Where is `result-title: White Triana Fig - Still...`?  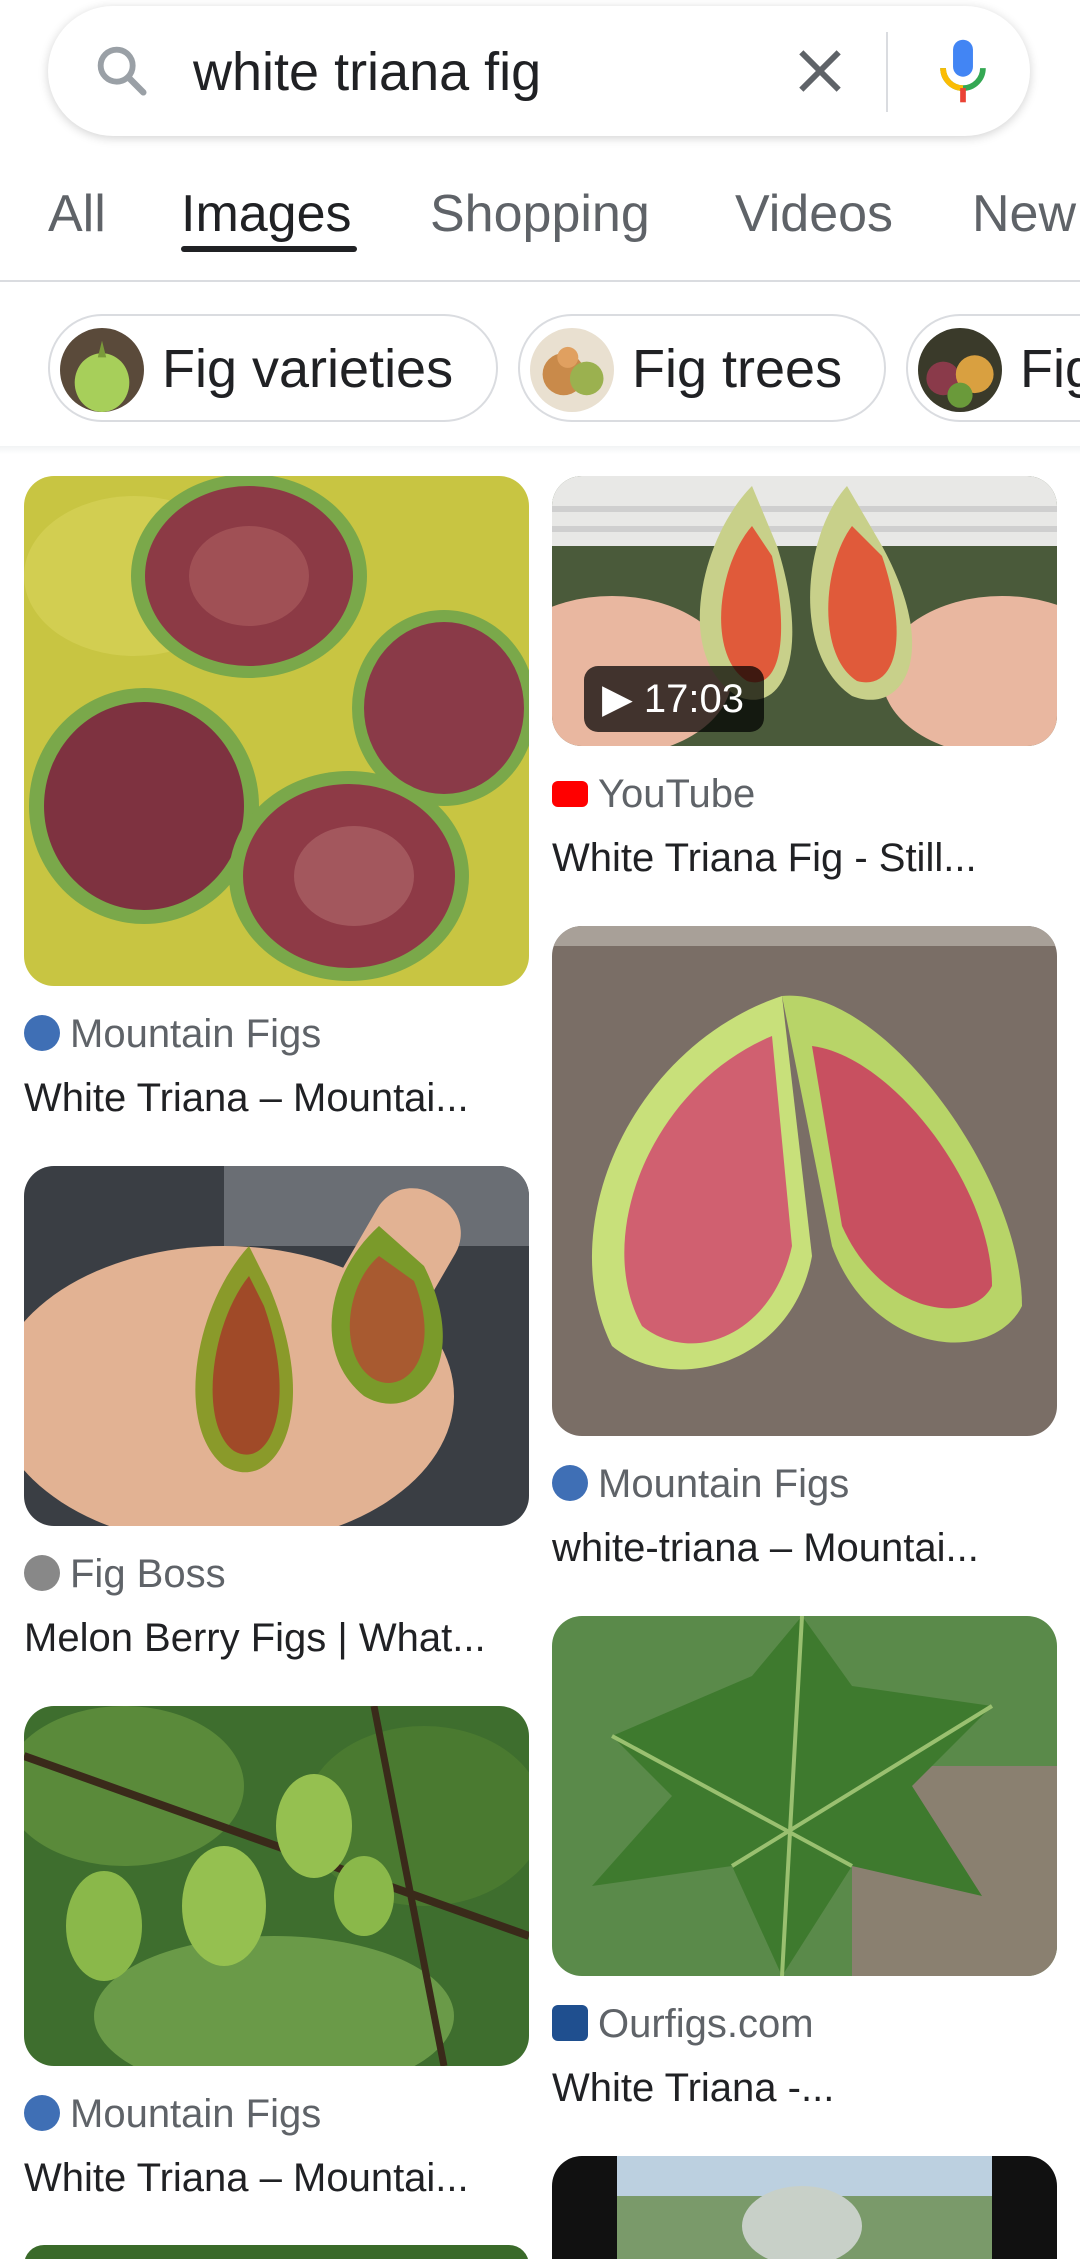
result-title: White Triana Fig - Still... is located at coordinates (764, 858).